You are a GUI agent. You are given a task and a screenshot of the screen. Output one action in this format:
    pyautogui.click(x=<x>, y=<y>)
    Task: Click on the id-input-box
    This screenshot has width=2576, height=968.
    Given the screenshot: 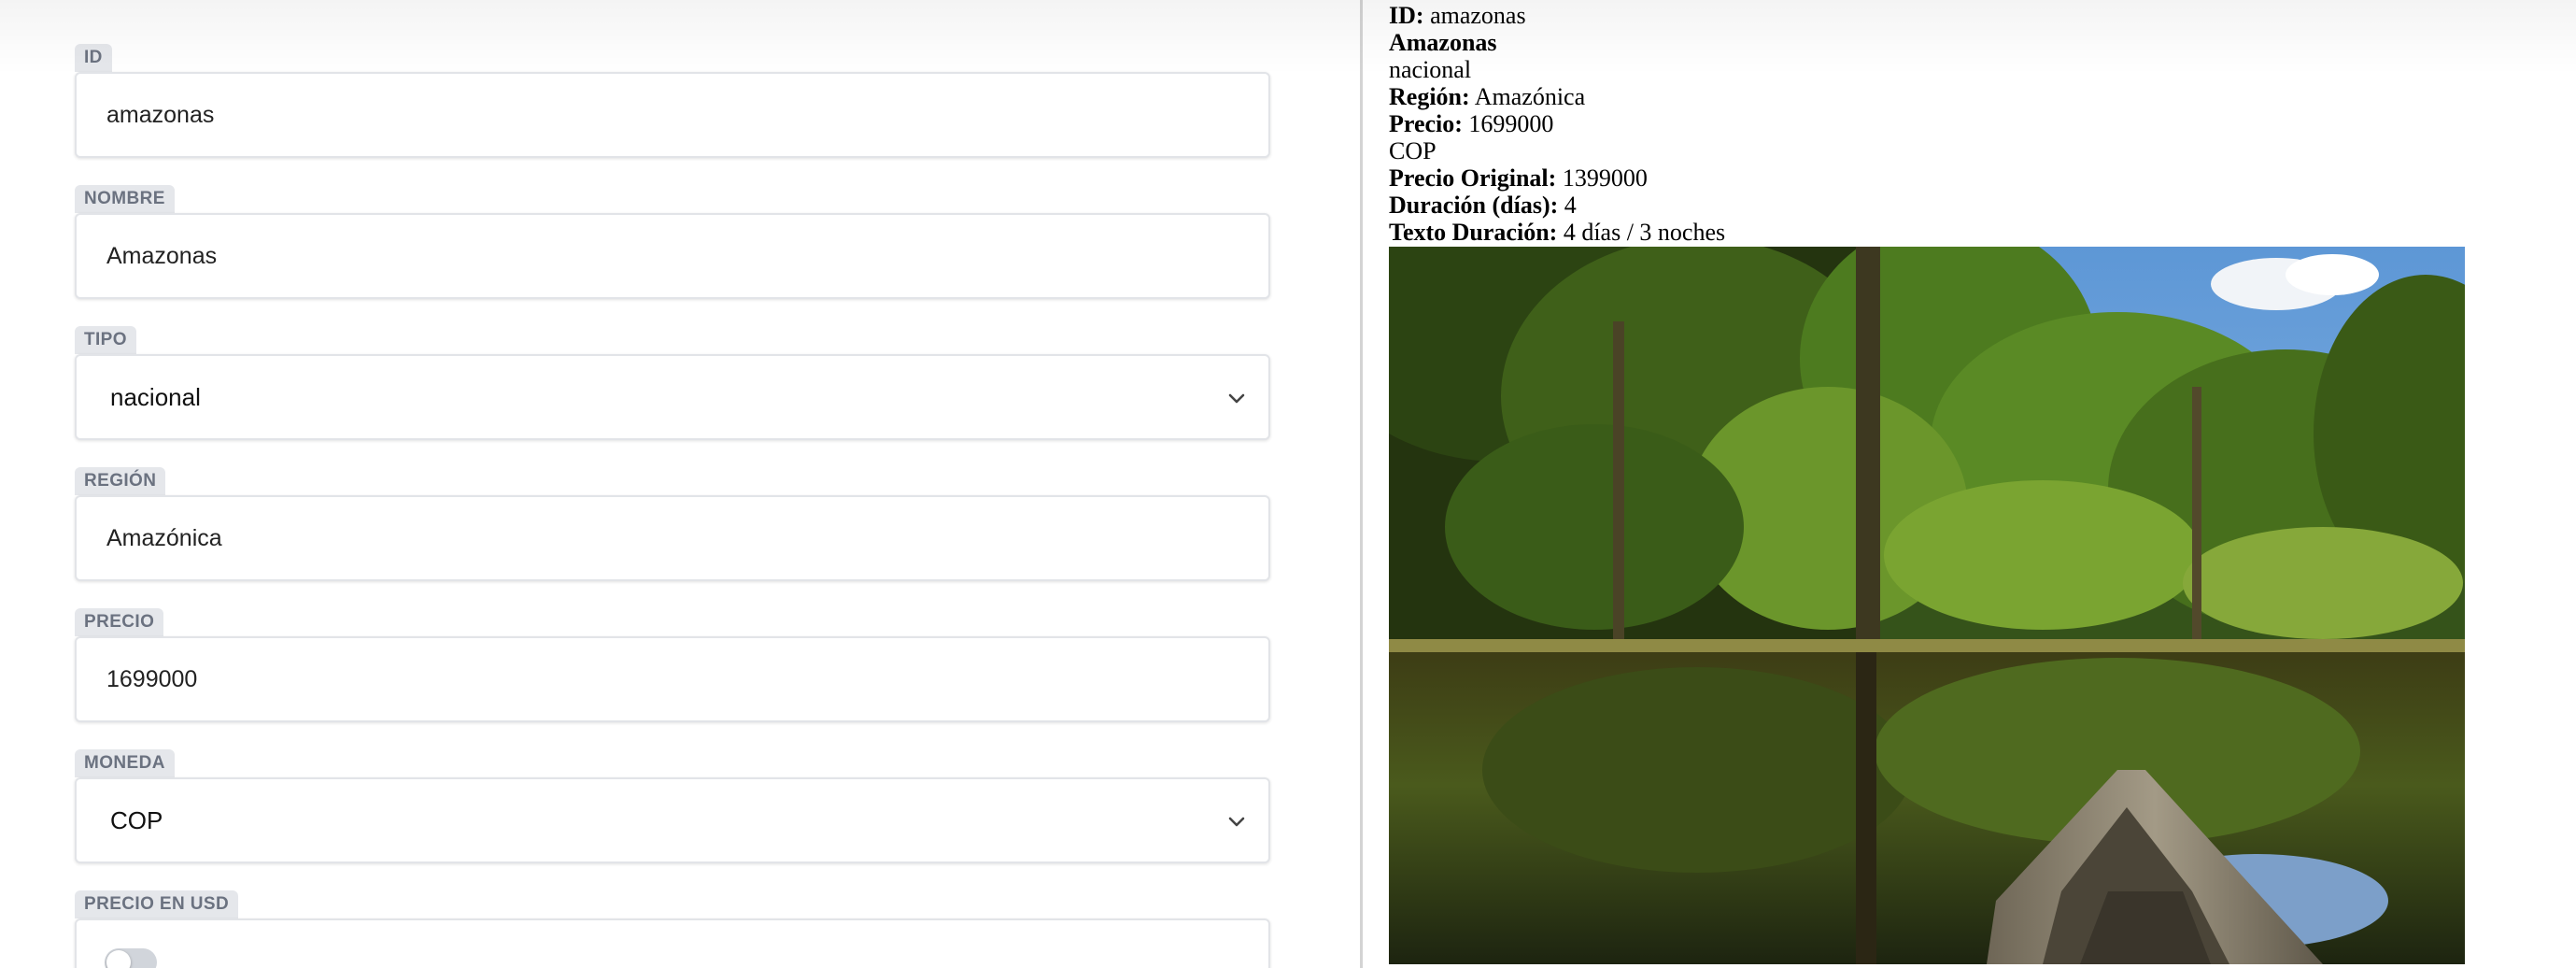 What is the action you would take?
    pyautogui.click(x=672, y=115)
    